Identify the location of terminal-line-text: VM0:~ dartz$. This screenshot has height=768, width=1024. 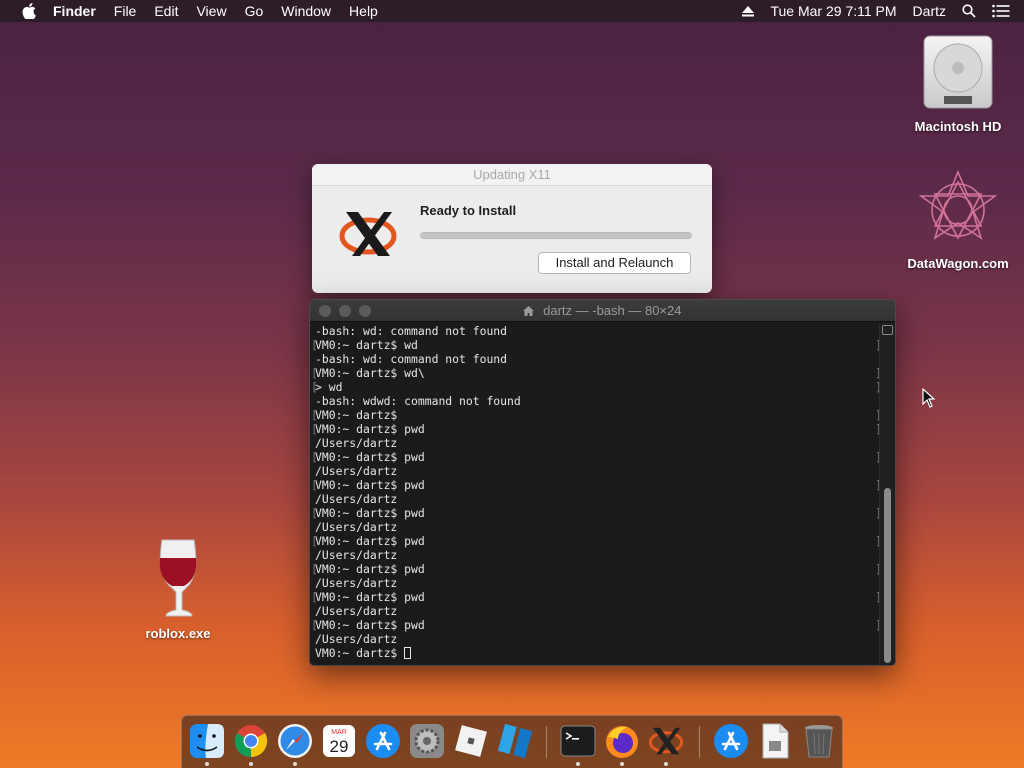
(356, 415).